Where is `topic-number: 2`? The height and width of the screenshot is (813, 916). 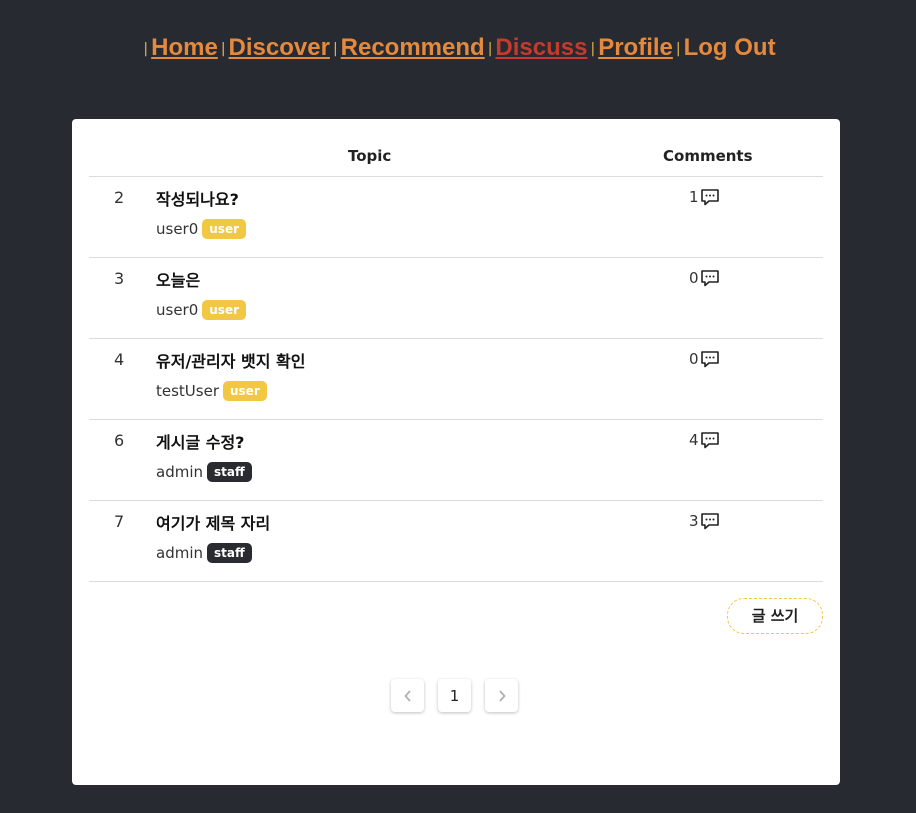
topic-number: 2 is located at coordinates (119, 197).